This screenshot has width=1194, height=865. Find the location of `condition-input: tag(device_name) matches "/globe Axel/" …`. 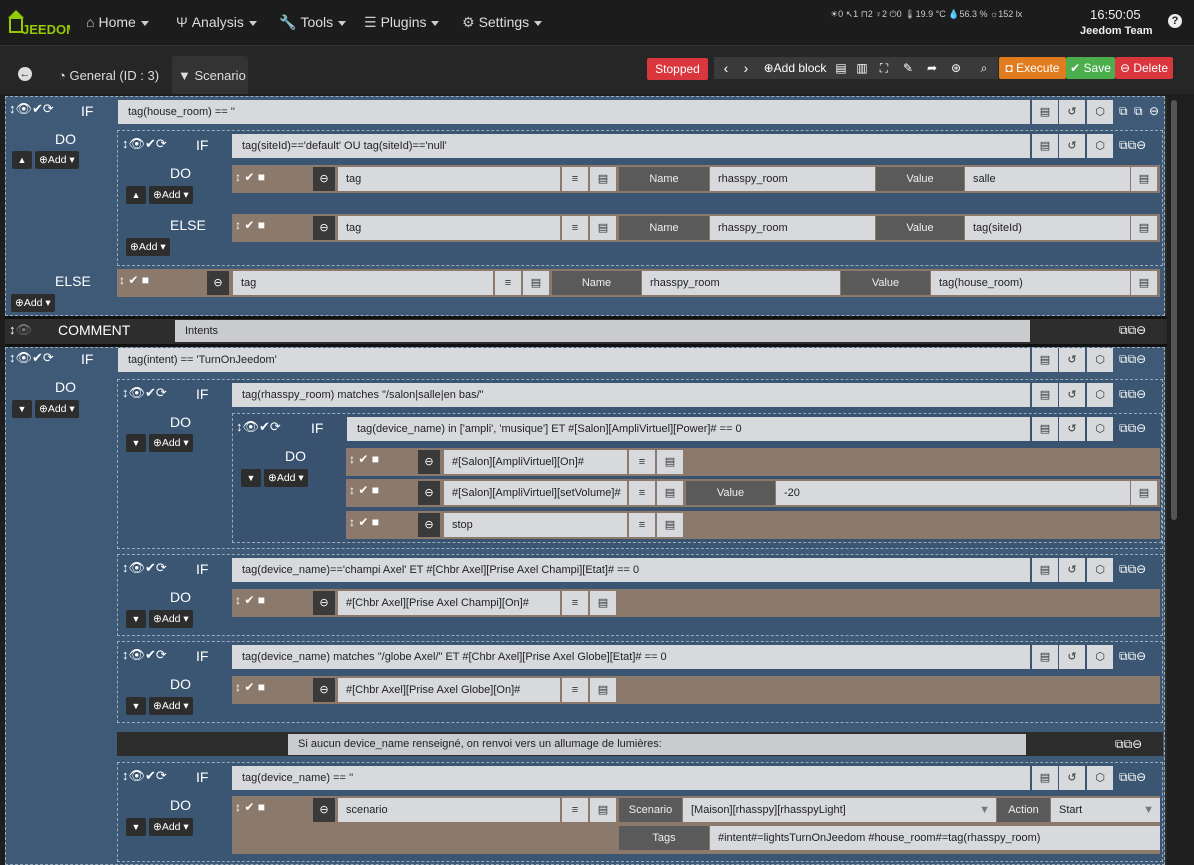

condition-input: tag(device_name) matches "/globe Axel/" … is located at coordinates (631, 657).